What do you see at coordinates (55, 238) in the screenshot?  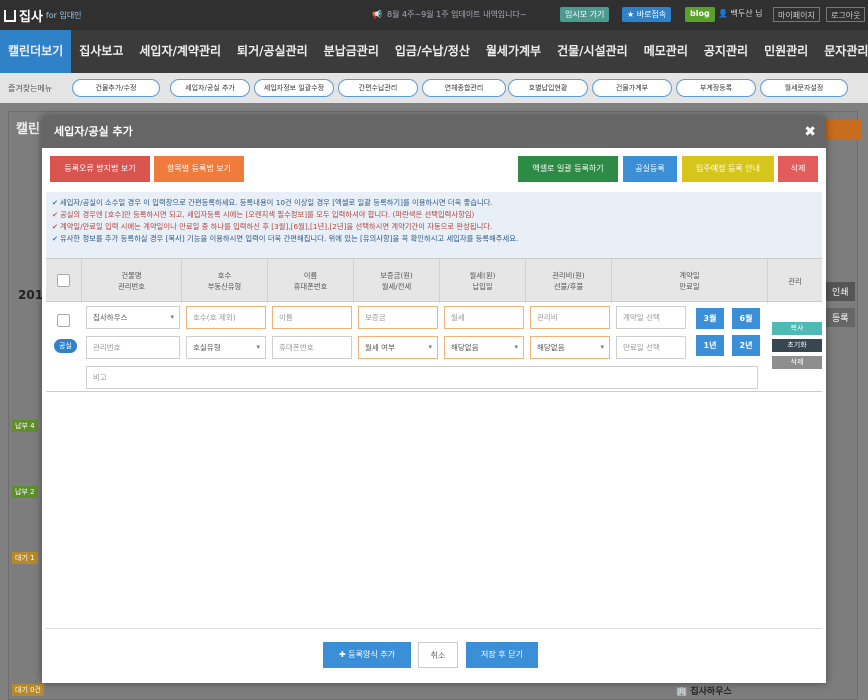 I see `check-icon: ✔` at bounding box center [55, 238].